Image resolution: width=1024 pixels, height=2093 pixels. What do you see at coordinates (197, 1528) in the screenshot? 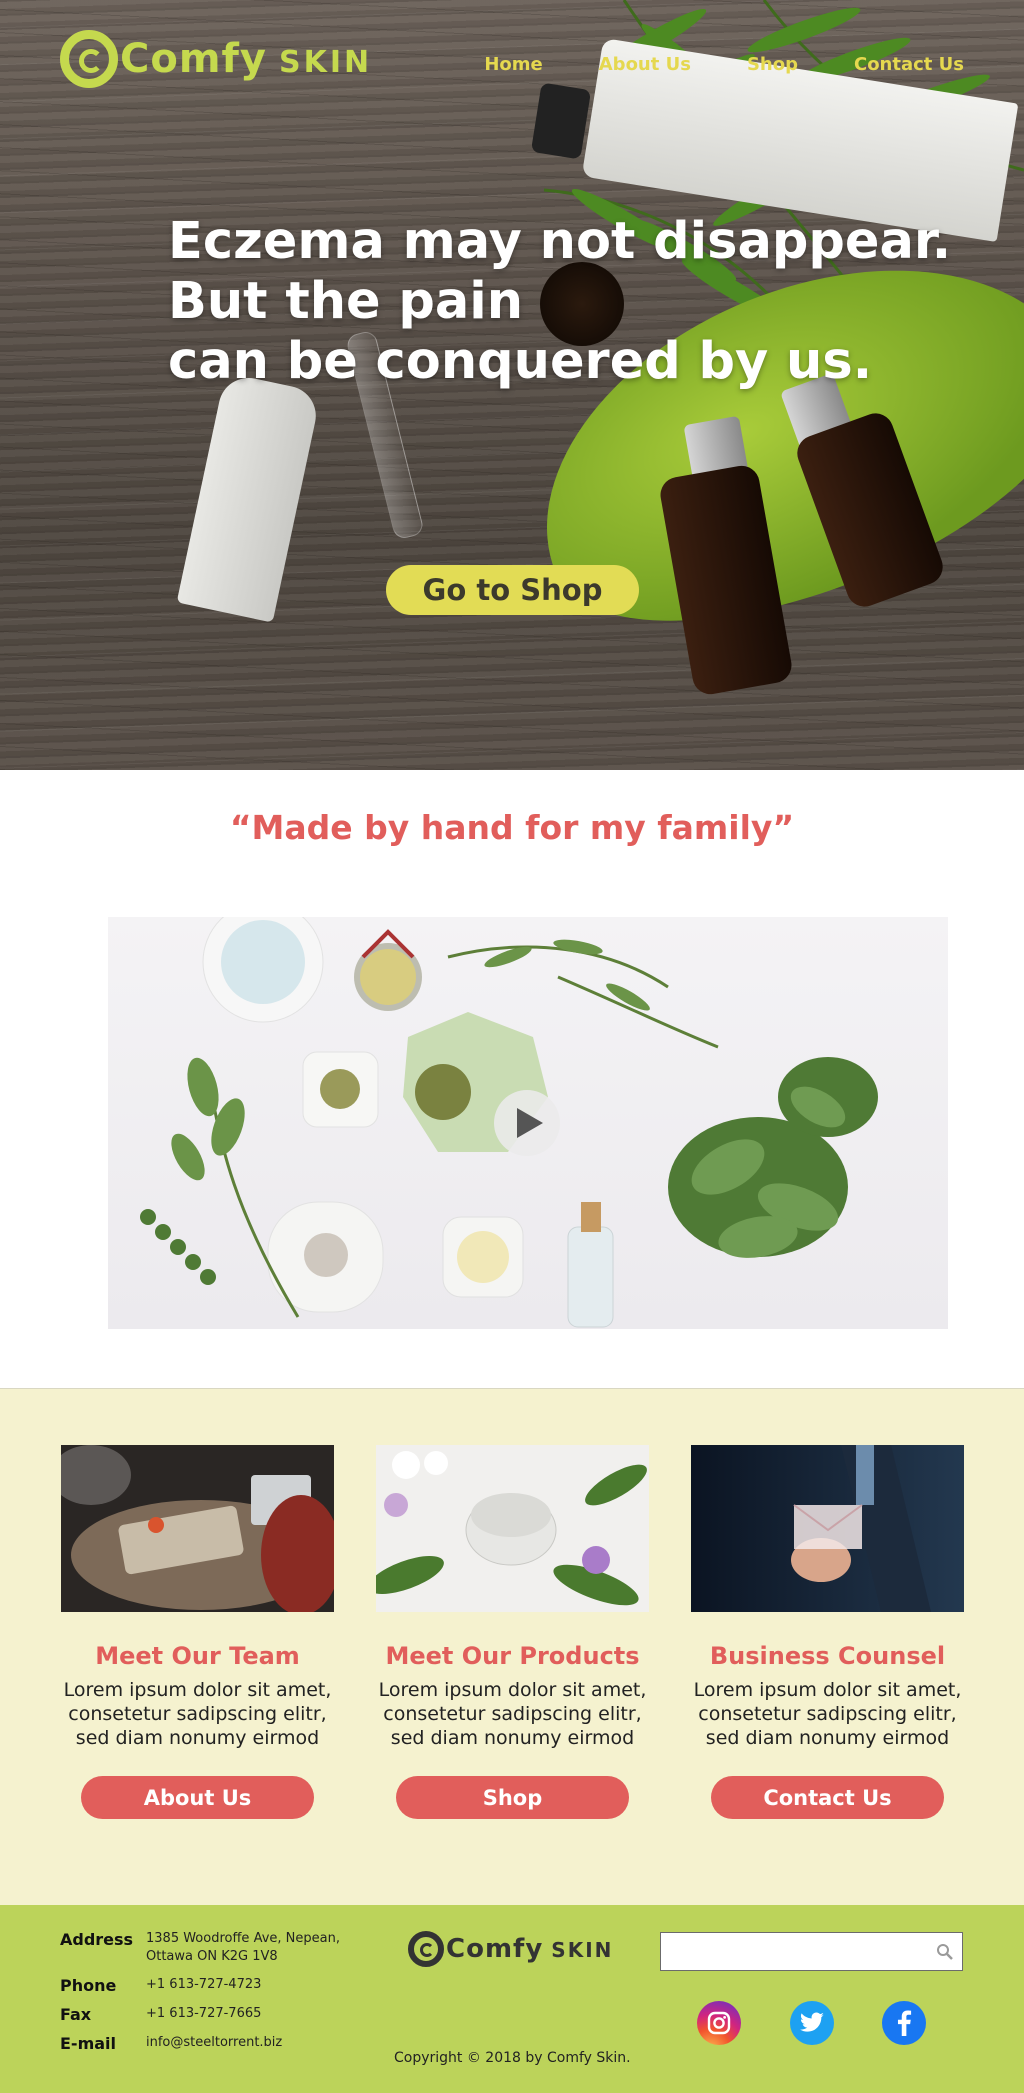
I see `team-meeting-image` at bounding box center [197, 1528].